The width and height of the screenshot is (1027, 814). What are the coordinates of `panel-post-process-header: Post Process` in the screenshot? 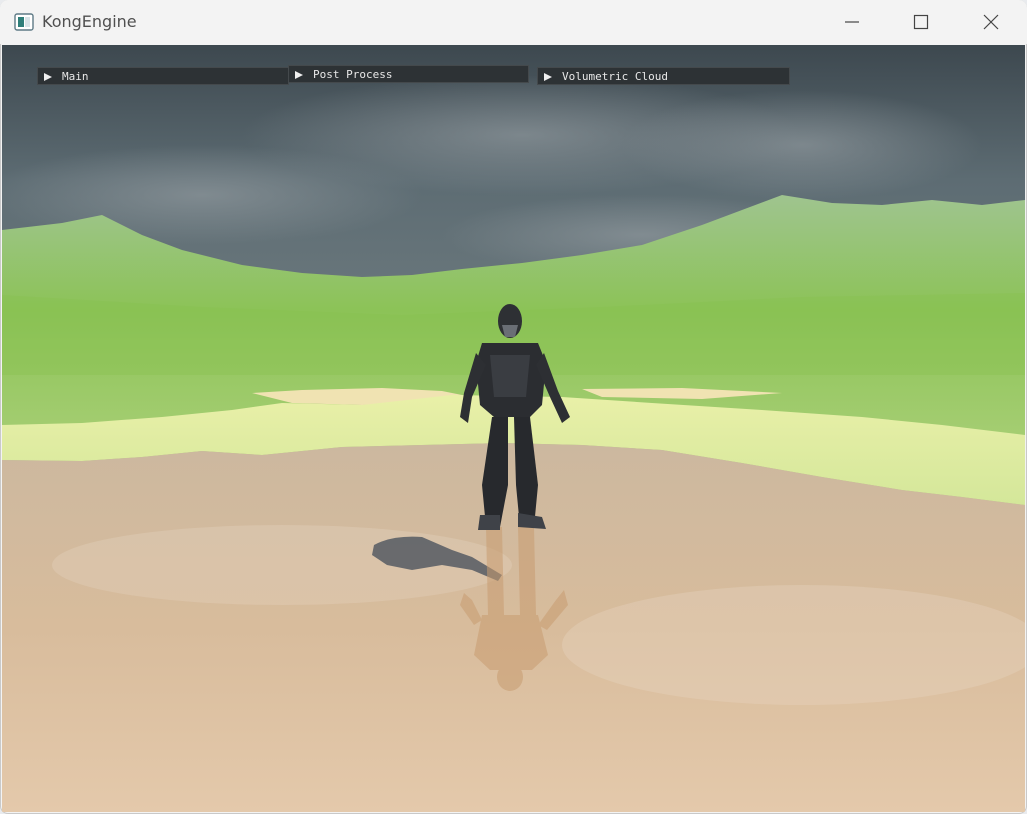 It's located at (408, 74).